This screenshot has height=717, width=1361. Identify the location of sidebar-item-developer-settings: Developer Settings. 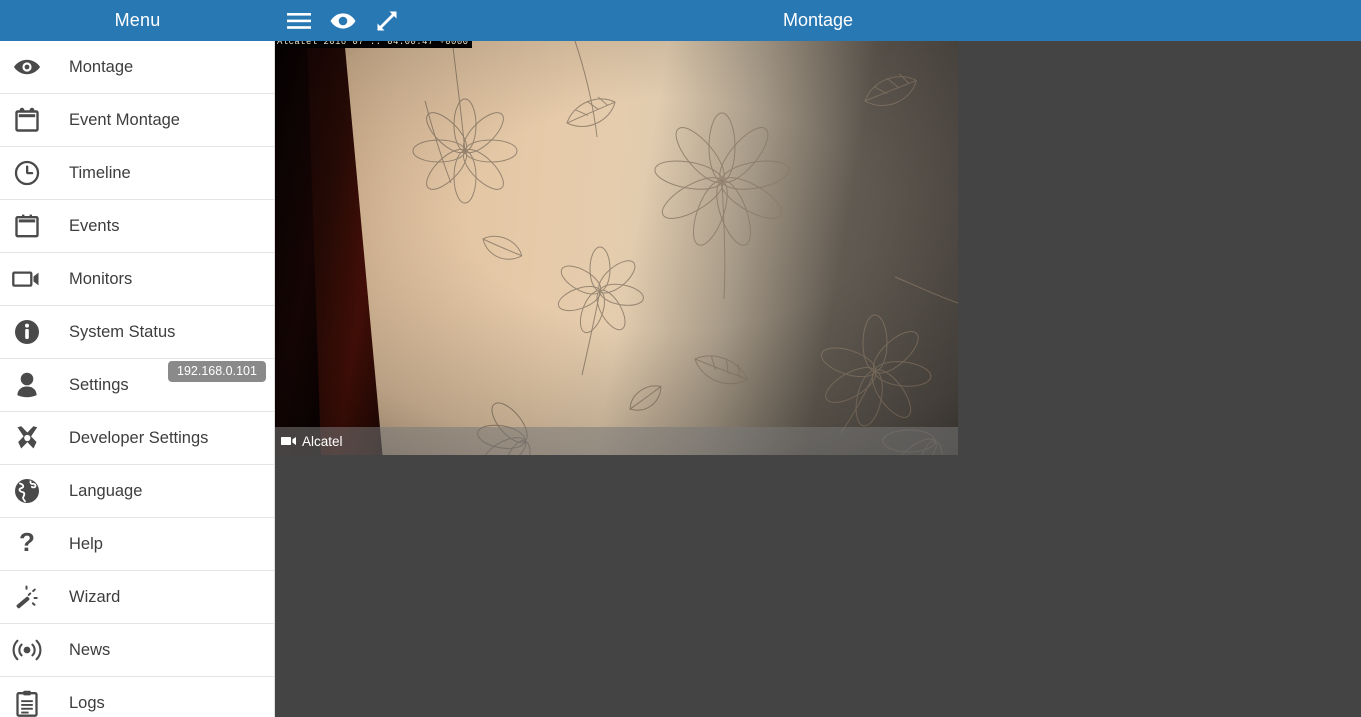
(137, 438).